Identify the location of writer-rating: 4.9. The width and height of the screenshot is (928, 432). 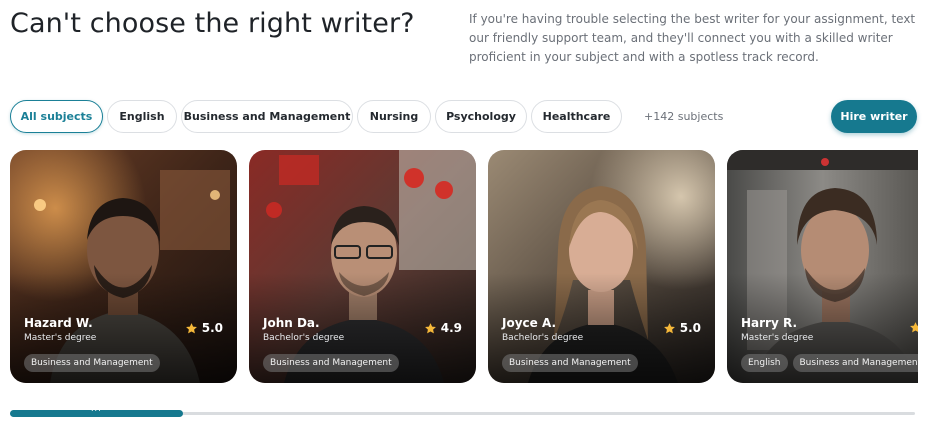
(443, 328).